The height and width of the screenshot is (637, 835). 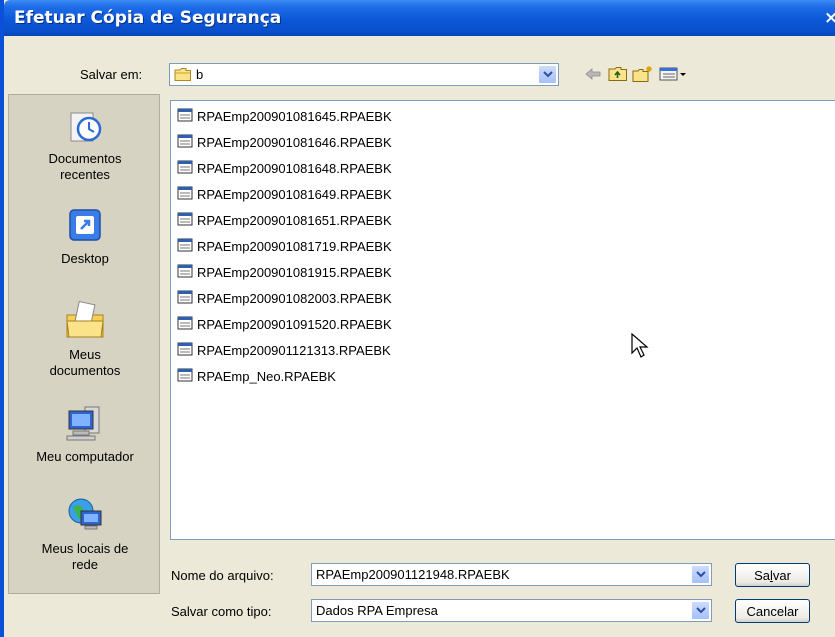 I want to click on filetype-value: Dados RPA Empresa, so click(x=377, y=610).